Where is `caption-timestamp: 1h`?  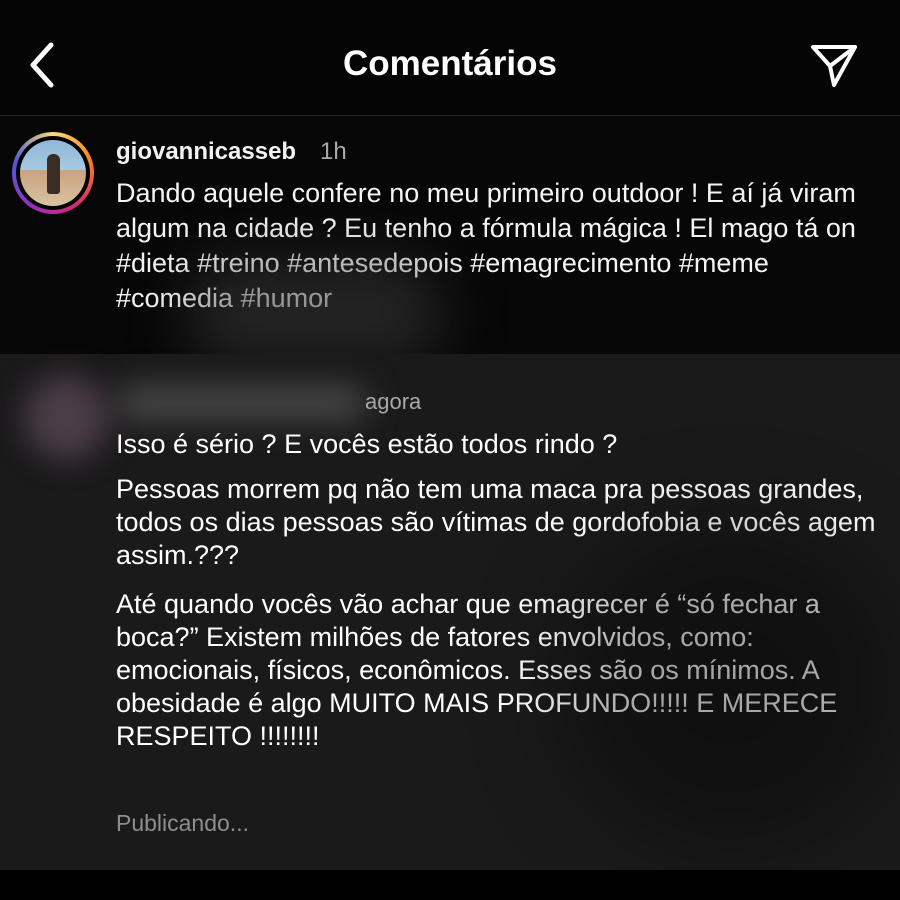 caption-timestamp: 1h is located at coordinates (333, 151).